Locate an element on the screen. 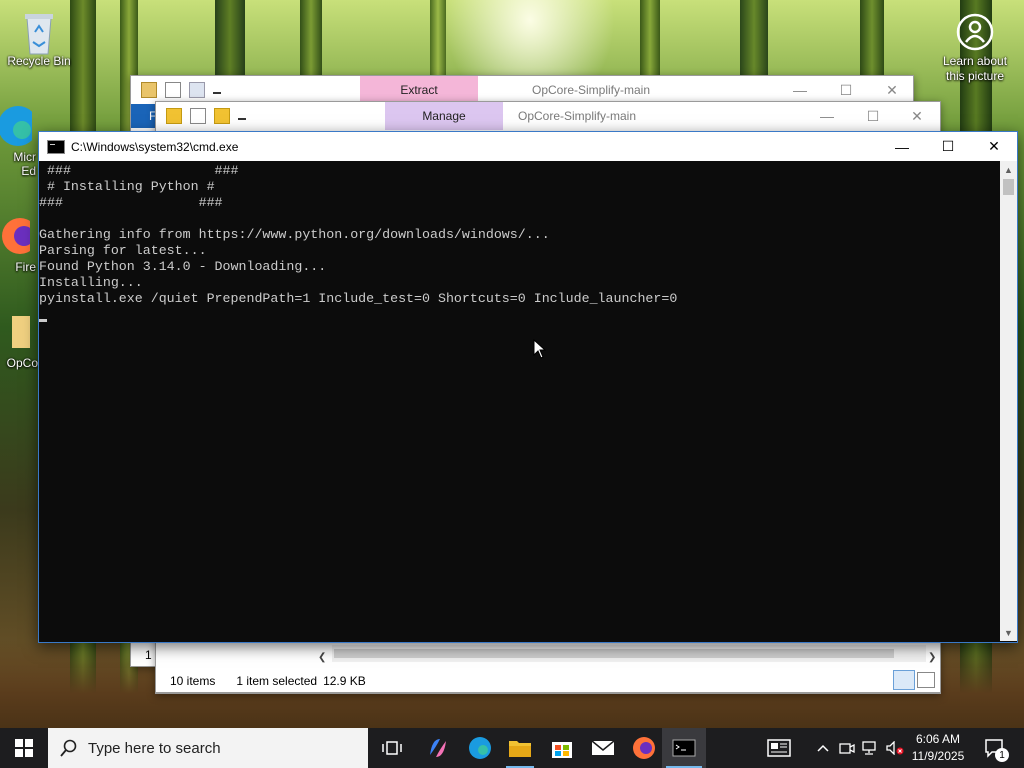  show-hidden-icons-button is located at coordinates (823, 748).